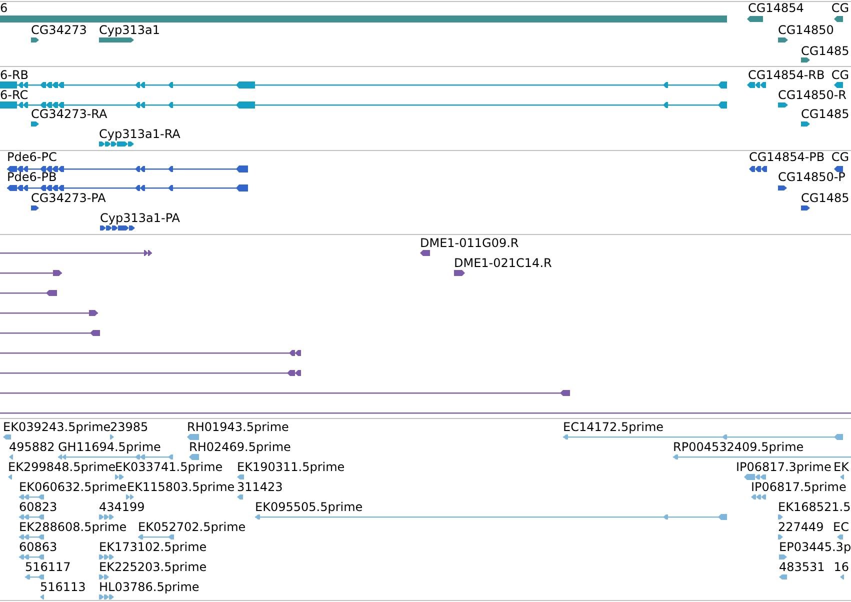  I want to click on feature-label: 227449, so click(801, 527).